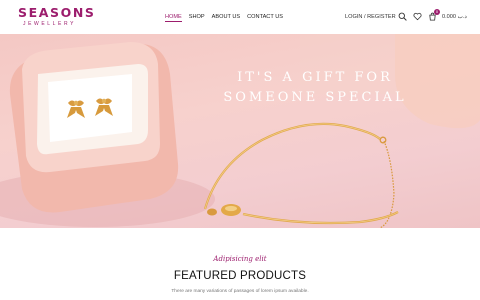 The width and height of the screenshot is (480, 300). I want to click on section-title: FEATURED PRODUCTS, so click(240, 276).